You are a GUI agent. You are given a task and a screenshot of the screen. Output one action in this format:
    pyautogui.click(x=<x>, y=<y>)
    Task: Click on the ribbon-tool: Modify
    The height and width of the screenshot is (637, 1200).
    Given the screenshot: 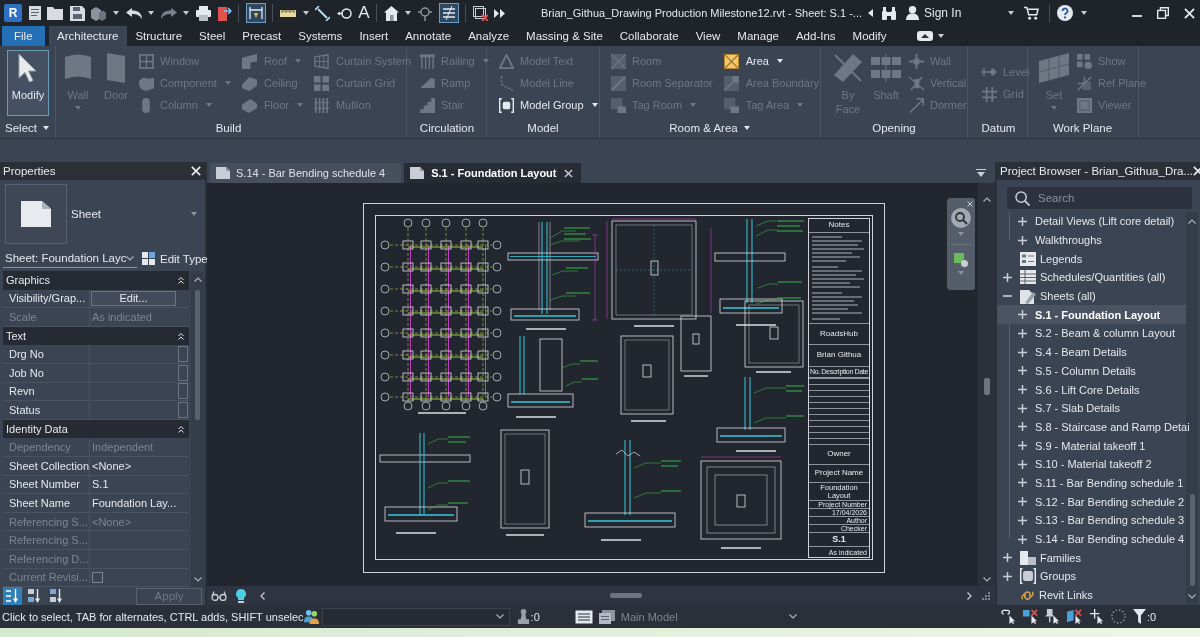 What is the action you would take?
    pyautogui.click(x=28, y=83)
    